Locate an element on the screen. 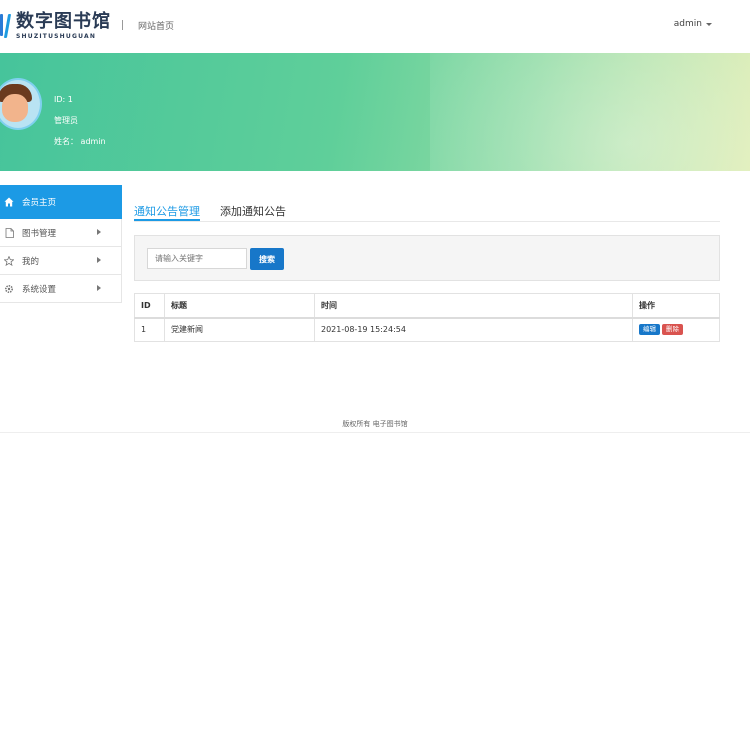 The width and height of the screenshot is (750, 750). footer-copyright: 版权所有 电子图书馆 is located at coordinates (375, 424).